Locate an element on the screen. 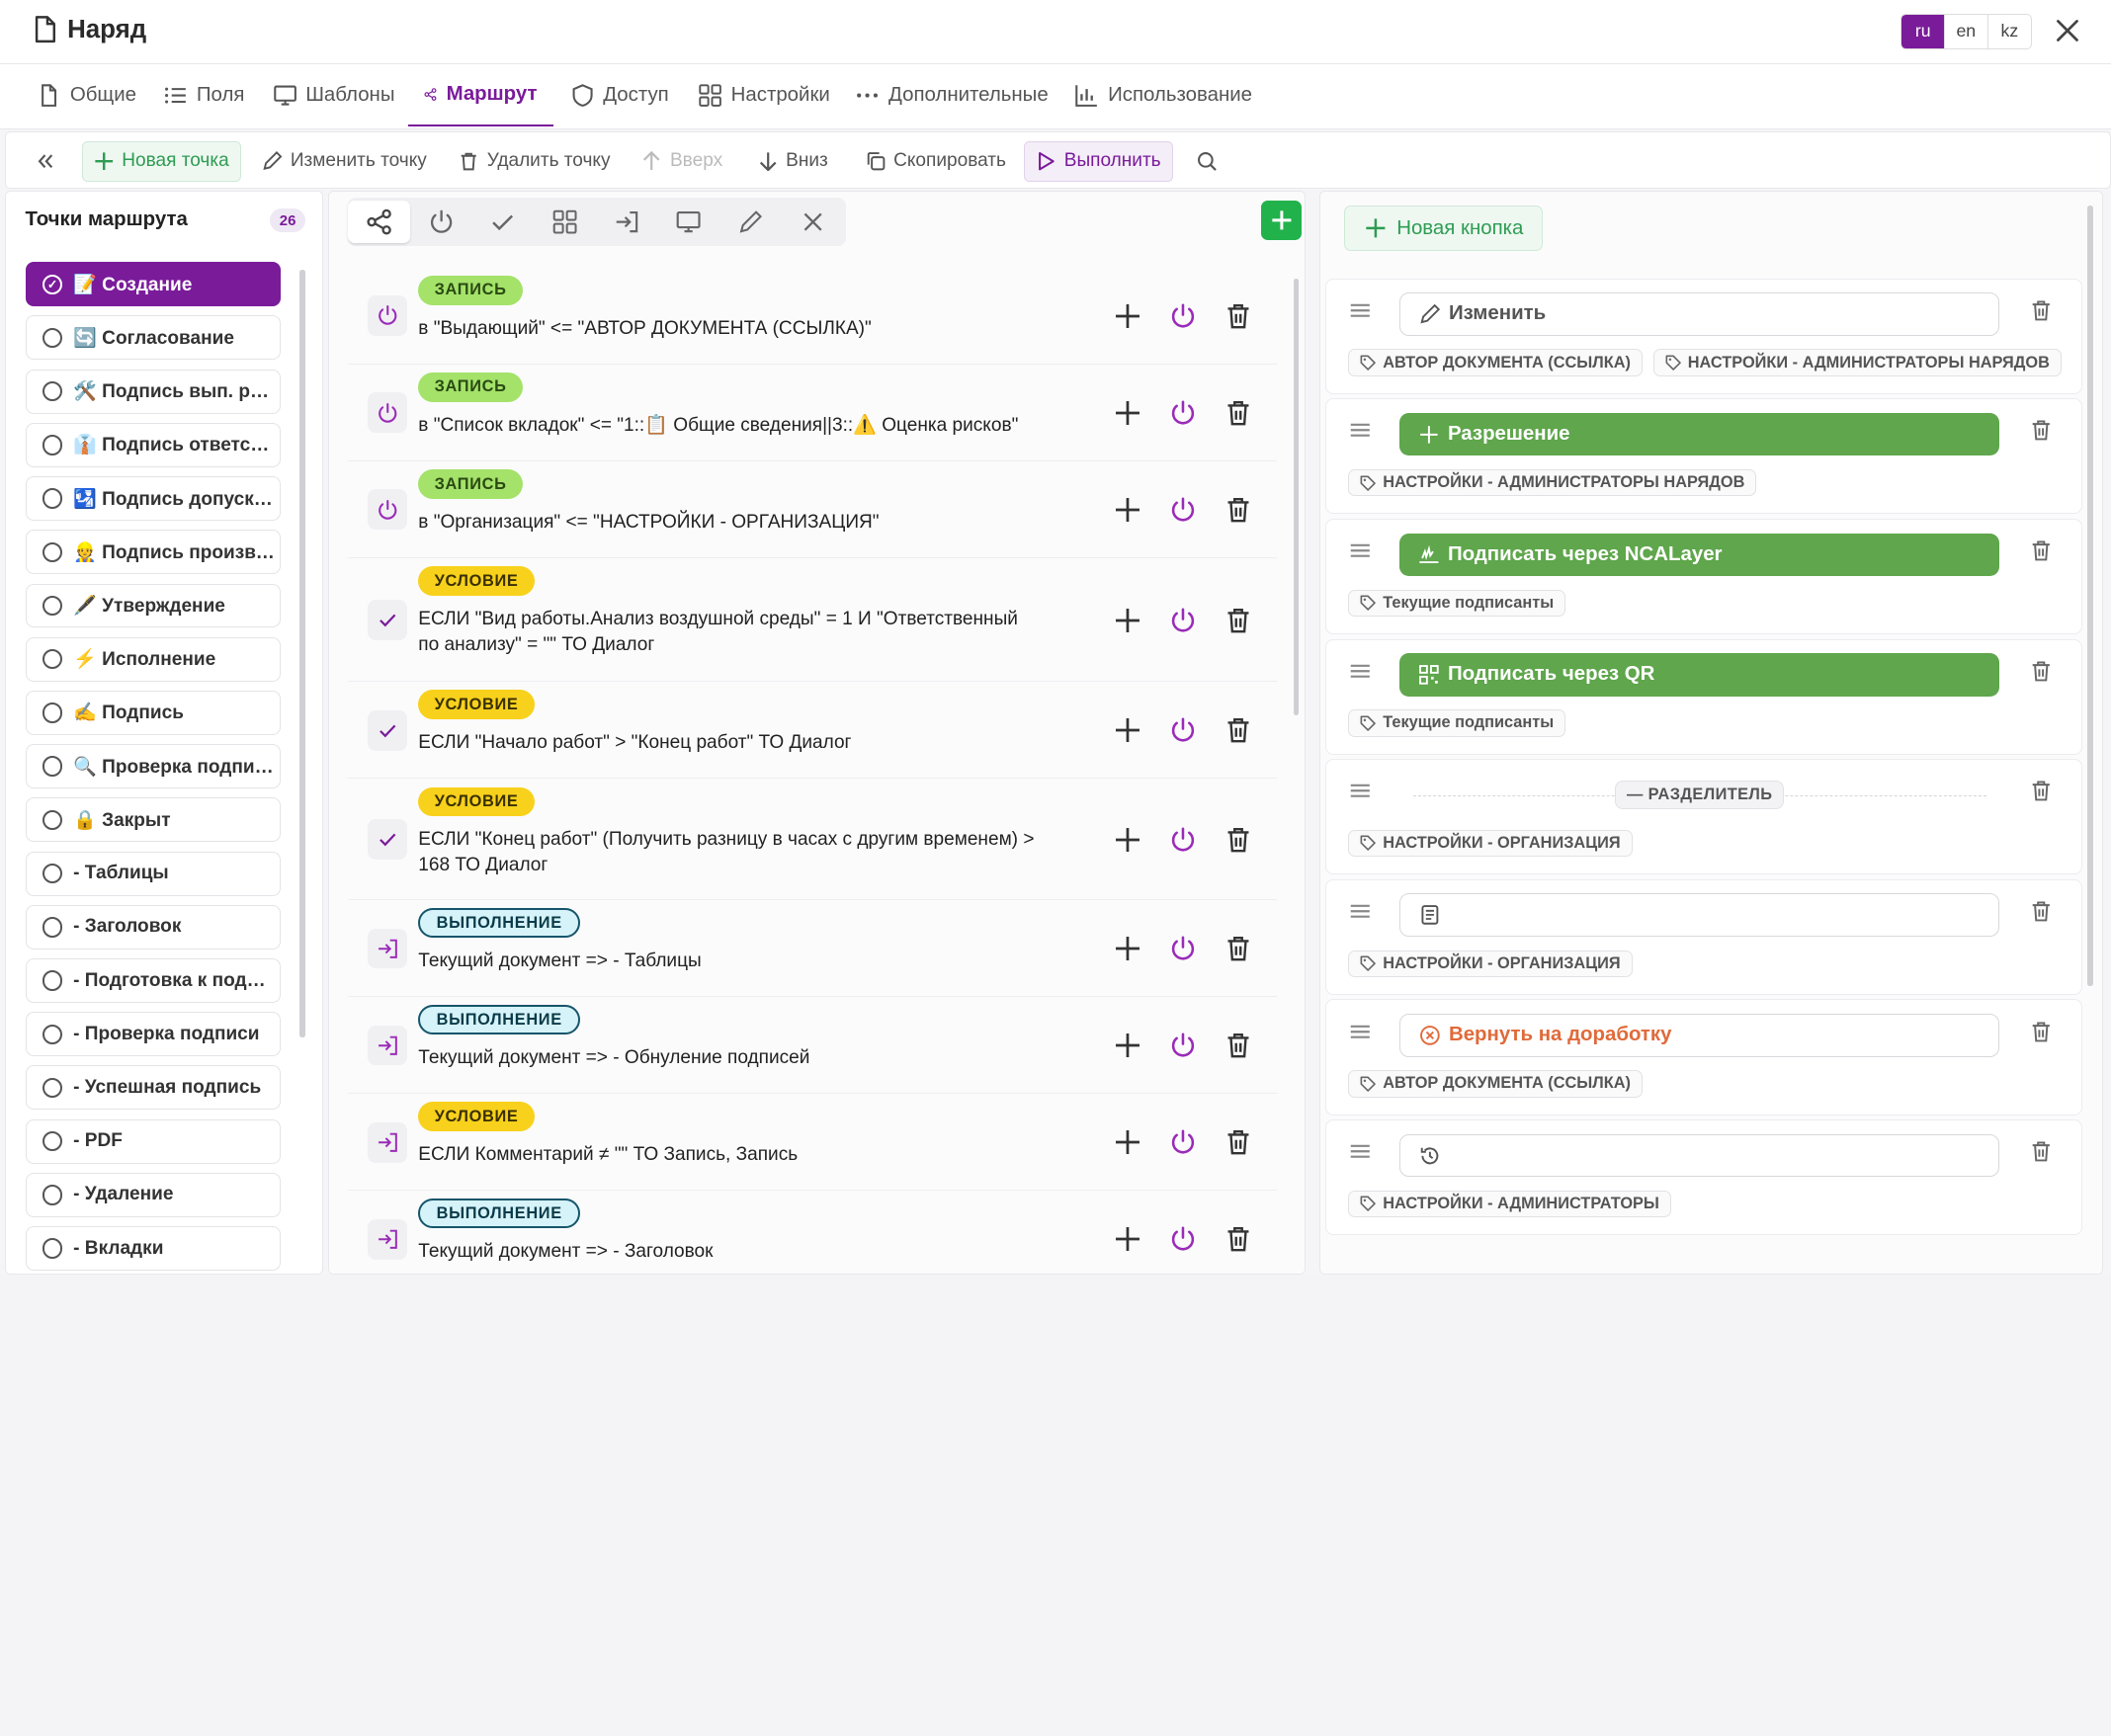 This screenshot has width=2111, height=1736. action-button-preview: Вернуть на доработку is located at coordinates (1699, 1036).